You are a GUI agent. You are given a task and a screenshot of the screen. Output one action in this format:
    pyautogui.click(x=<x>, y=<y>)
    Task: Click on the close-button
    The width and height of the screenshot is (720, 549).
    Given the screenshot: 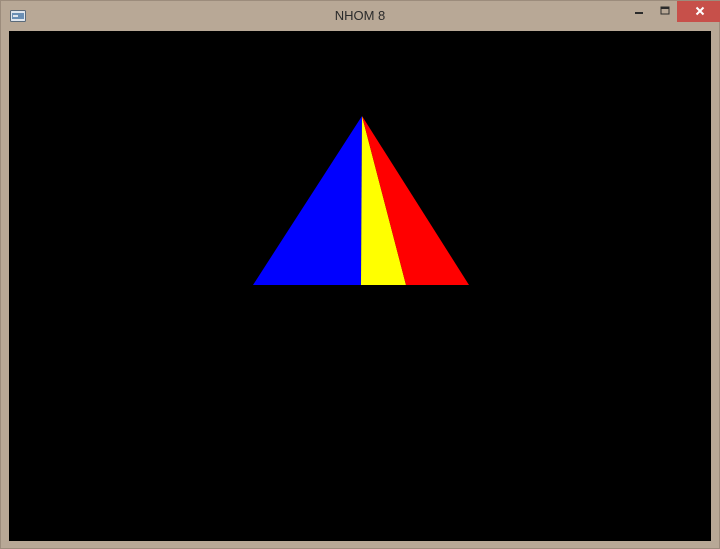 What is the action you would take?
    pyautogui.click(x=698, y=11)
    